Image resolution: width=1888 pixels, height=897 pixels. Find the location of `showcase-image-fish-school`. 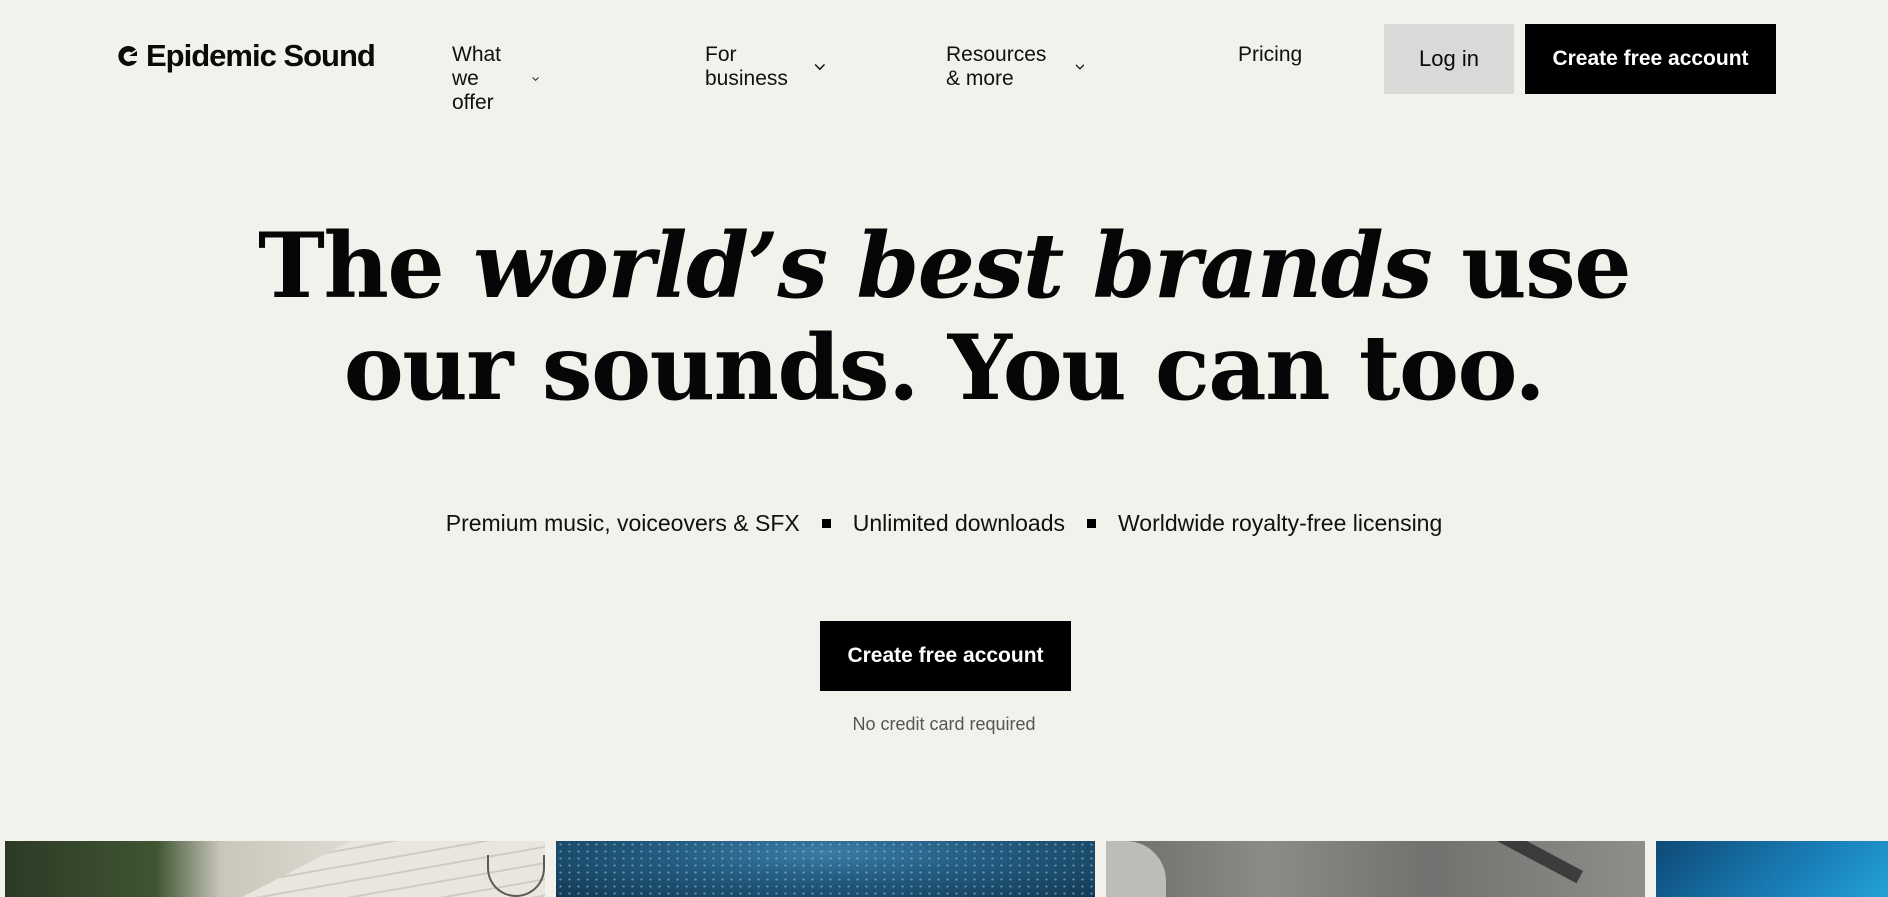

showcase-image-fish-school is located at coordinates (825, 869).